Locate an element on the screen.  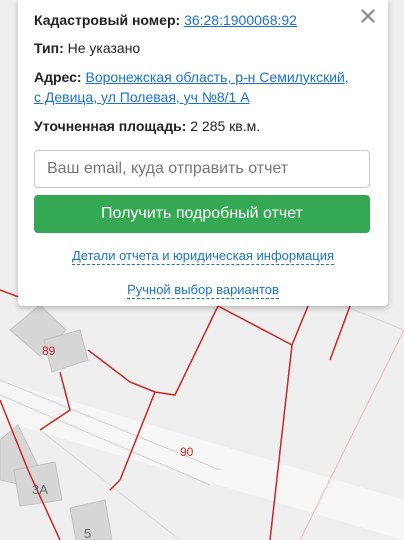
manual-selection-link-label: Ручной выбор вариантов is located at coordinates (203, 290).